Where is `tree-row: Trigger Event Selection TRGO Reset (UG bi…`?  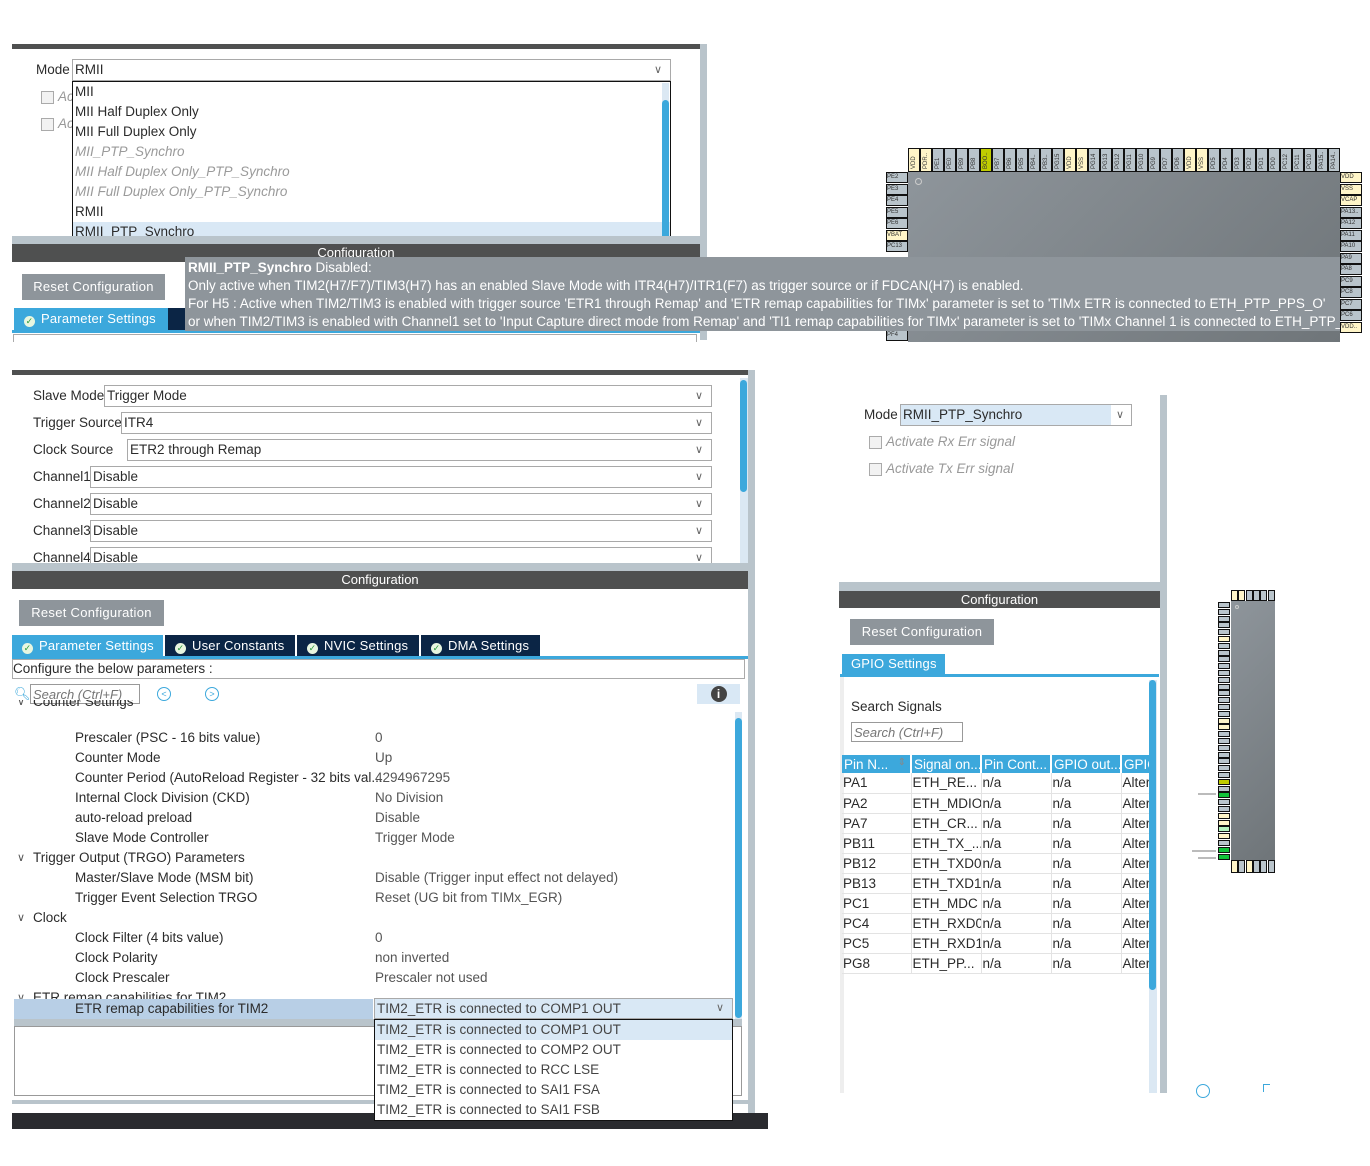 tree-row: Trigger Event Selection TRGO Reset (UG bi… is located at coordinates (374, 898).